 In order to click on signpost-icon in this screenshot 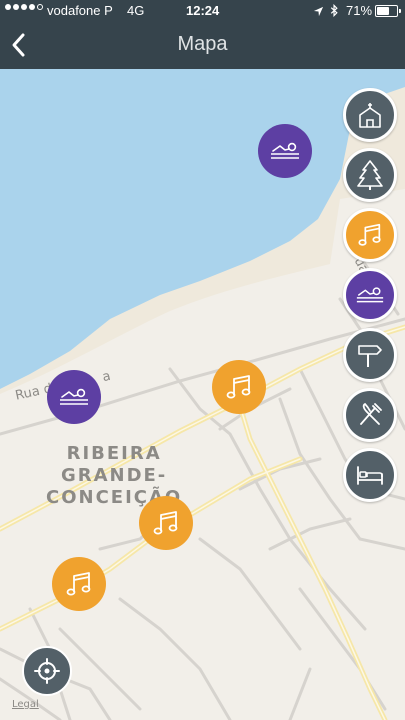, I will do `click(370, 356)`.